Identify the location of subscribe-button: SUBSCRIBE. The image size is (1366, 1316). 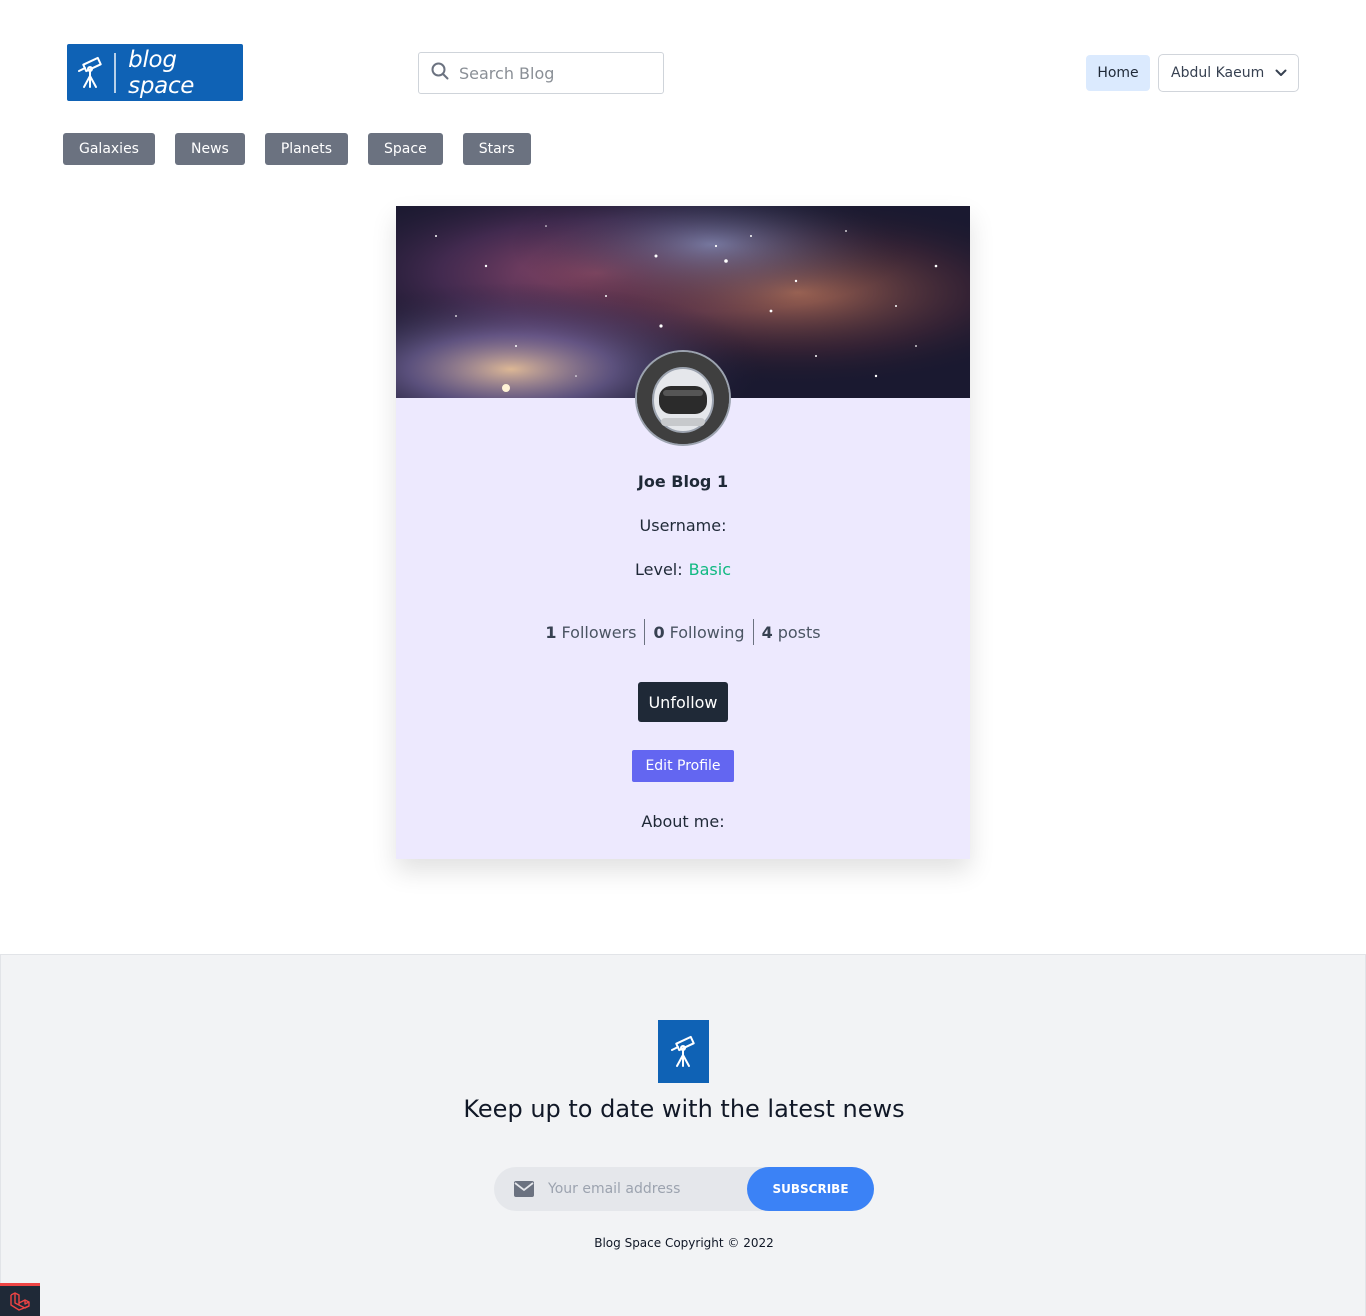
(810, 1189).